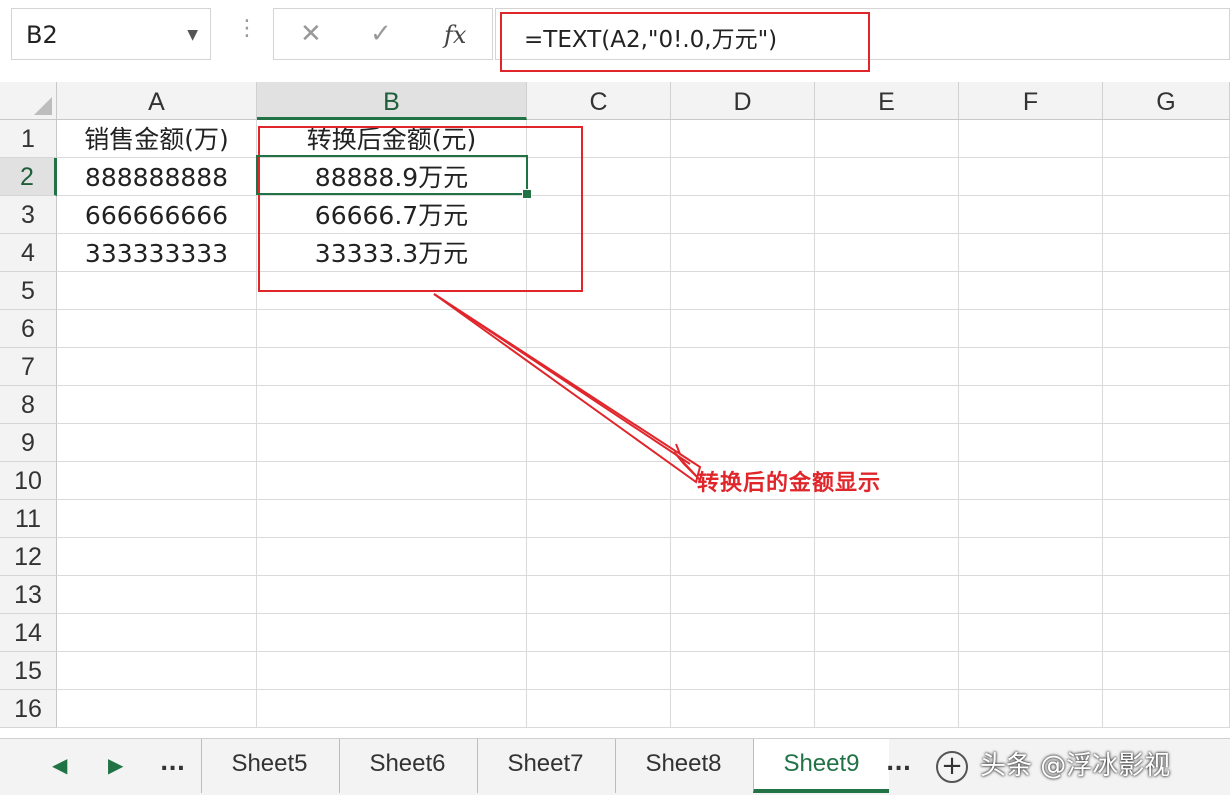  Describe the element at coordinates (28, 177) in the screenshot. I see `row-header-2: 2` at that location.